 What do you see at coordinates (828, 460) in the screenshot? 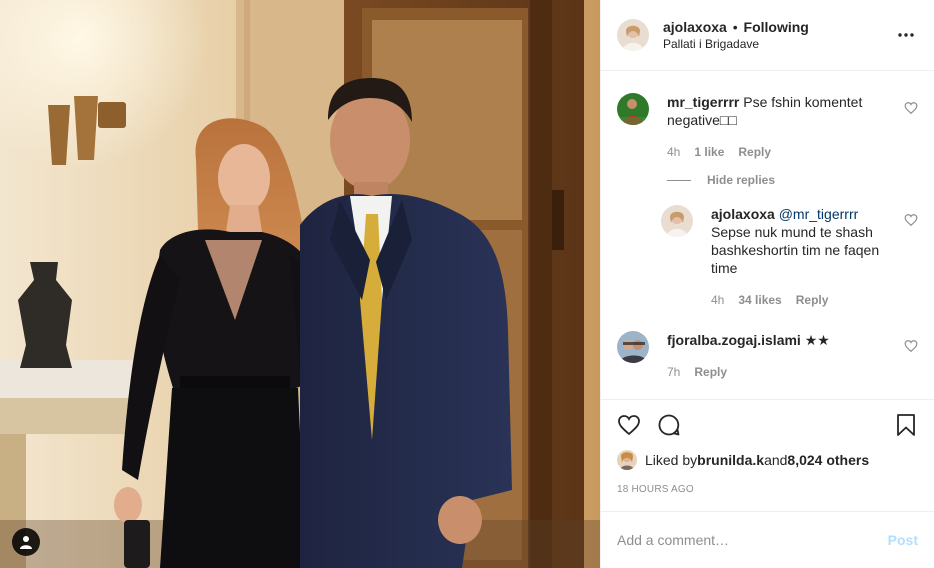
I see `liked-by-others: 8,024 others` at bounding box center [828, 460].